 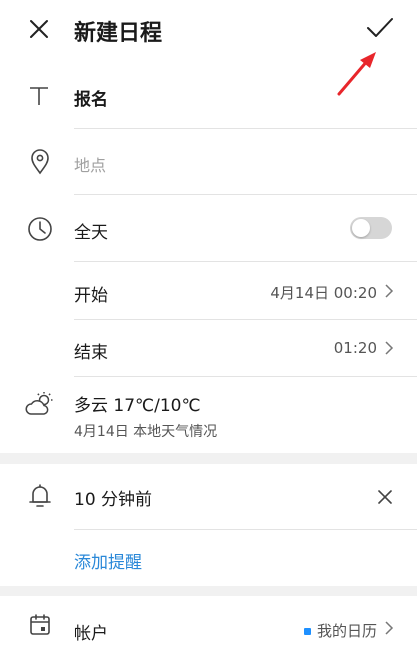 I want to click on check-icon, so click(x=380, y=28).